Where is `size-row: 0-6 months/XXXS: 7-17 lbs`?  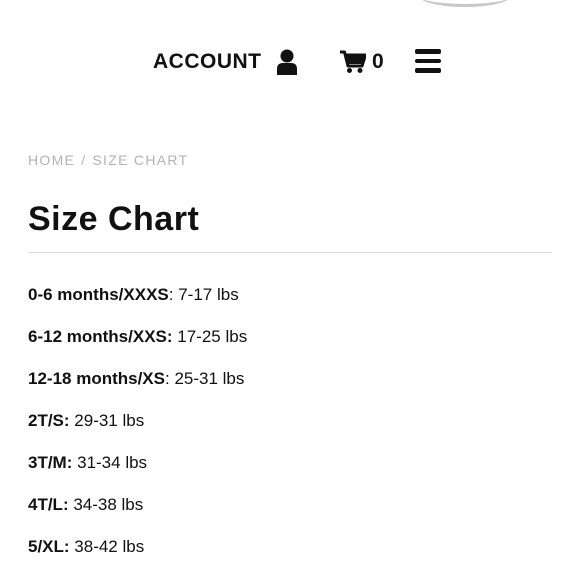
size-row: 0-6 months/XXXS: 7-17 lbs is located at coordinates (137, 303).